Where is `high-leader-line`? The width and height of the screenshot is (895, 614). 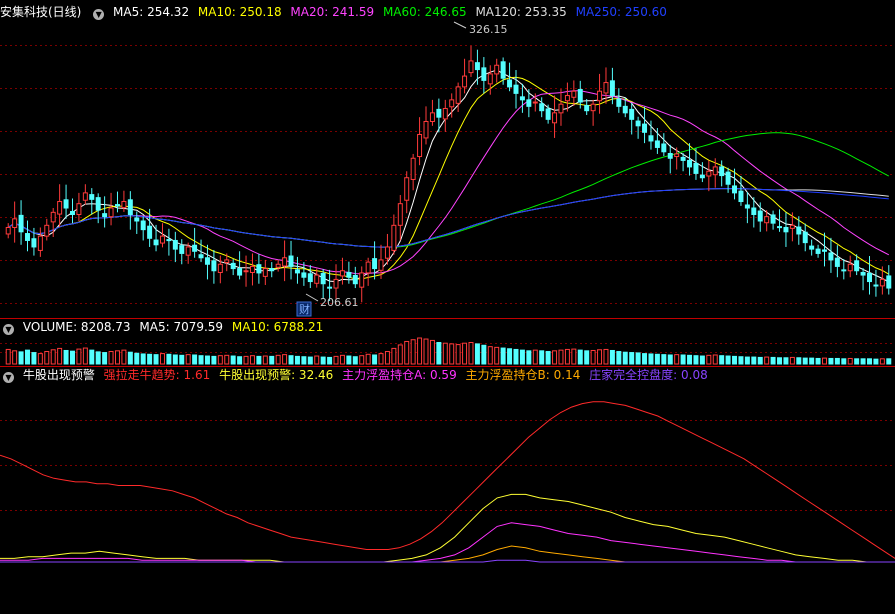 high-leader-line is located at coordinates (460, 25).